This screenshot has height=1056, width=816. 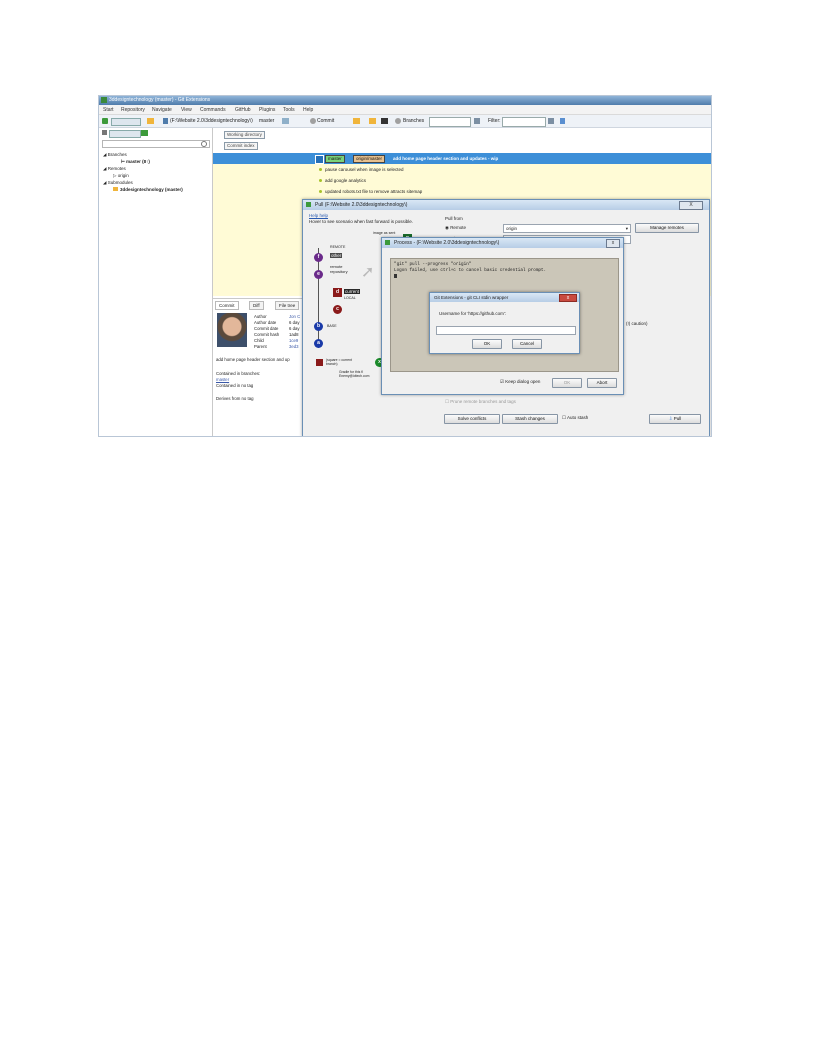 I want to click on contained-branch-link: master, so click(x=222, y=379).